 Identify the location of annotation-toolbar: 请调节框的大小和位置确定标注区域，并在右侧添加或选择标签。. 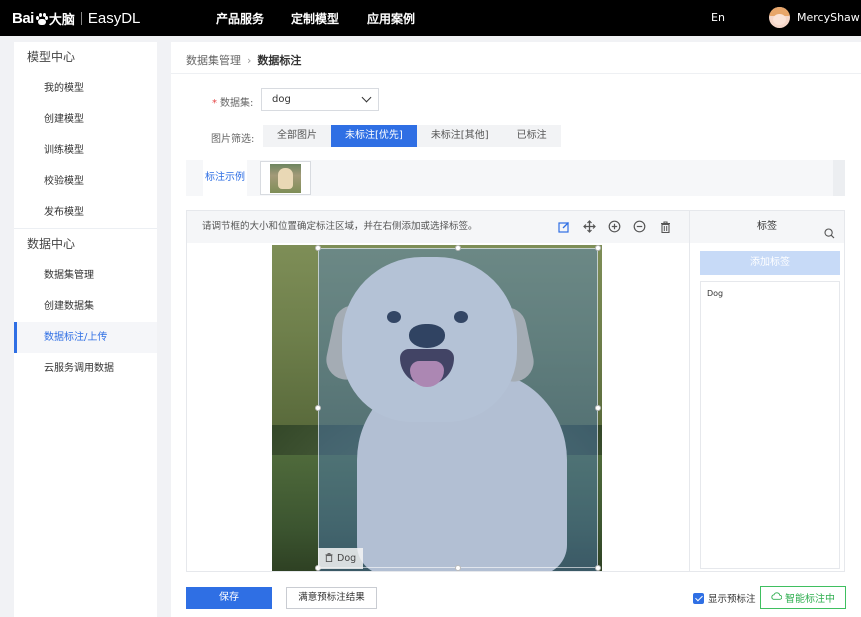
(438, 227).